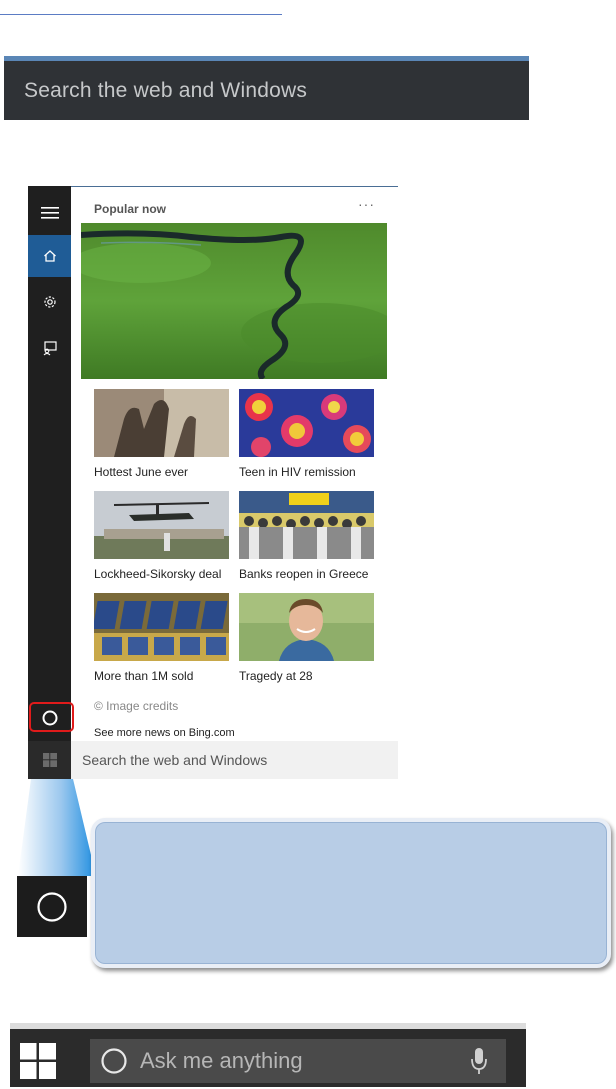 Image resolution: width=616 pixels, height=1089 pixels. Describe the element at coordinates (234, 301) in the screenshot. I see `hero-image` at that location.